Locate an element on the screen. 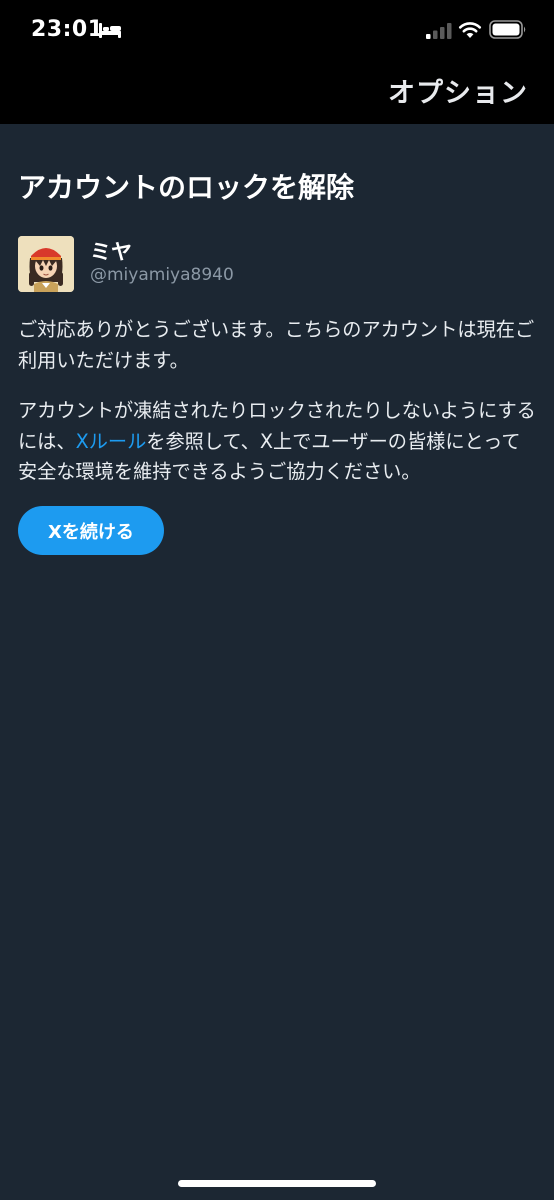 The image size is (554, 1200). wifi-icon is located at coordinates (470, 30).